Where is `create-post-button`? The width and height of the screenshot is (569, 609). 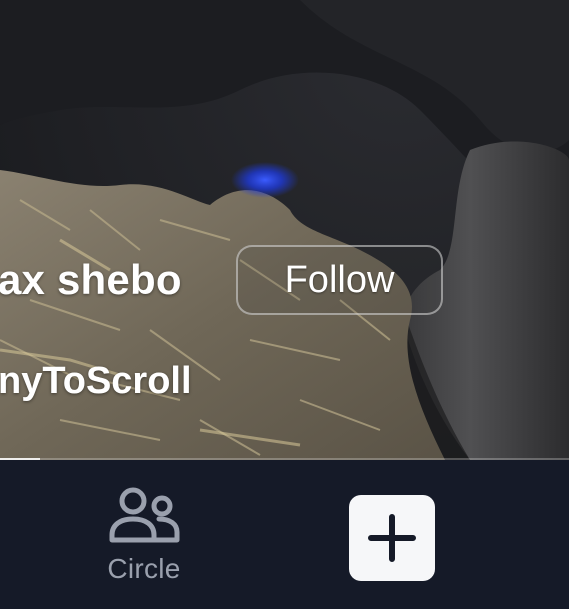 create-post-button is located at coordinates (392, 538).